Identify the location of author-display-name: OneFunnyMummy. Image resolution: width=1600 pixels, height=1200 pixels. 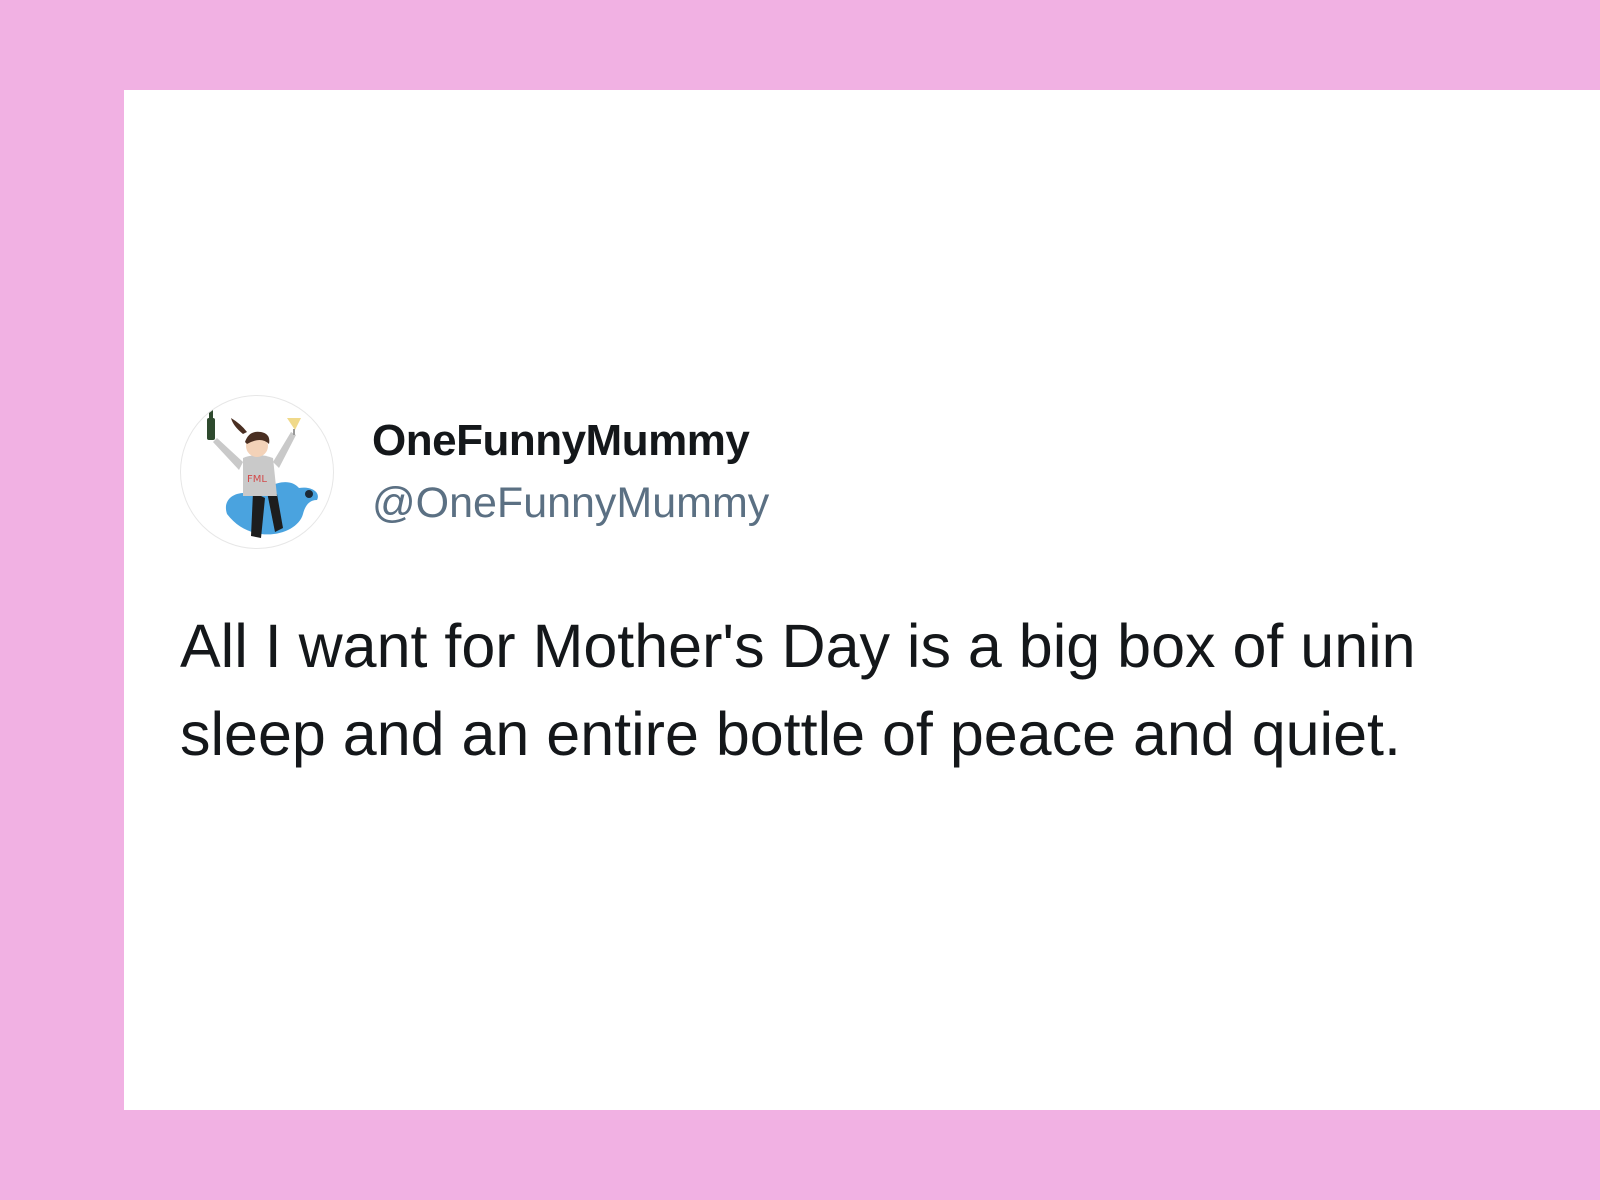
(570, 441).